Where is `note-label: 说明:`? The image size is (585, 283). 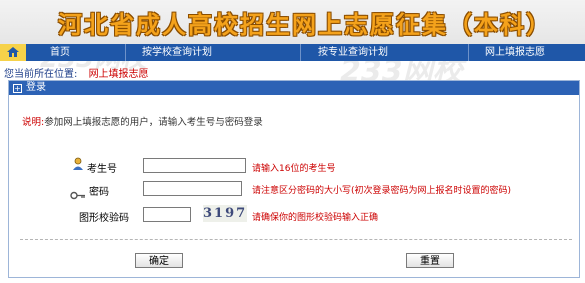
note-label: 说明: is located at coordinates (33, 122).